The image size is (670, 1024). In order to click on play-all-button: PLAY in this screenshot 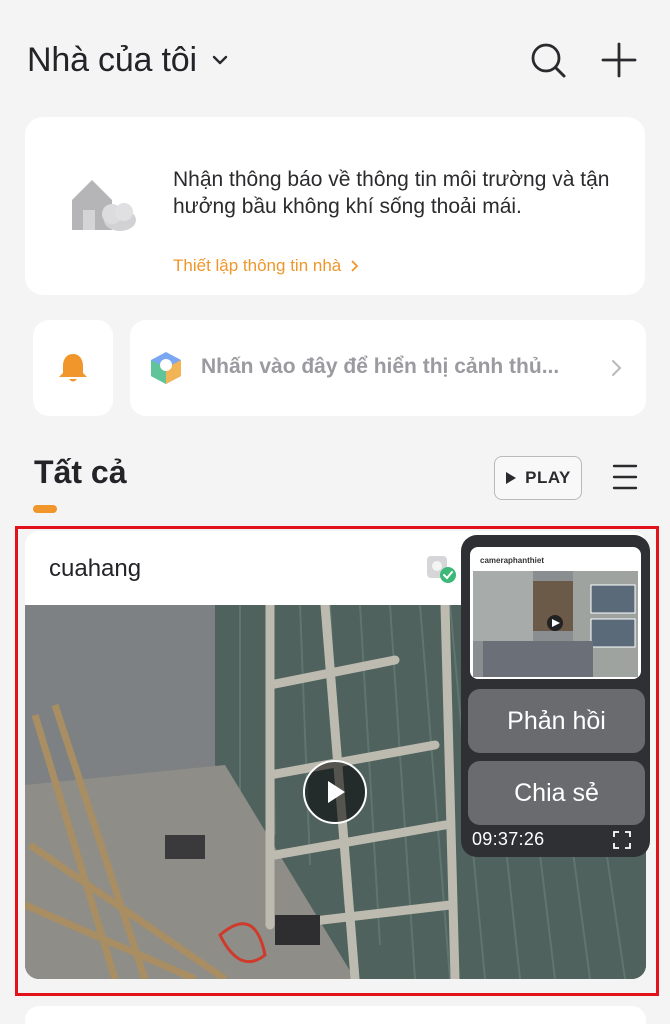, I will do `click(538, 478)`.